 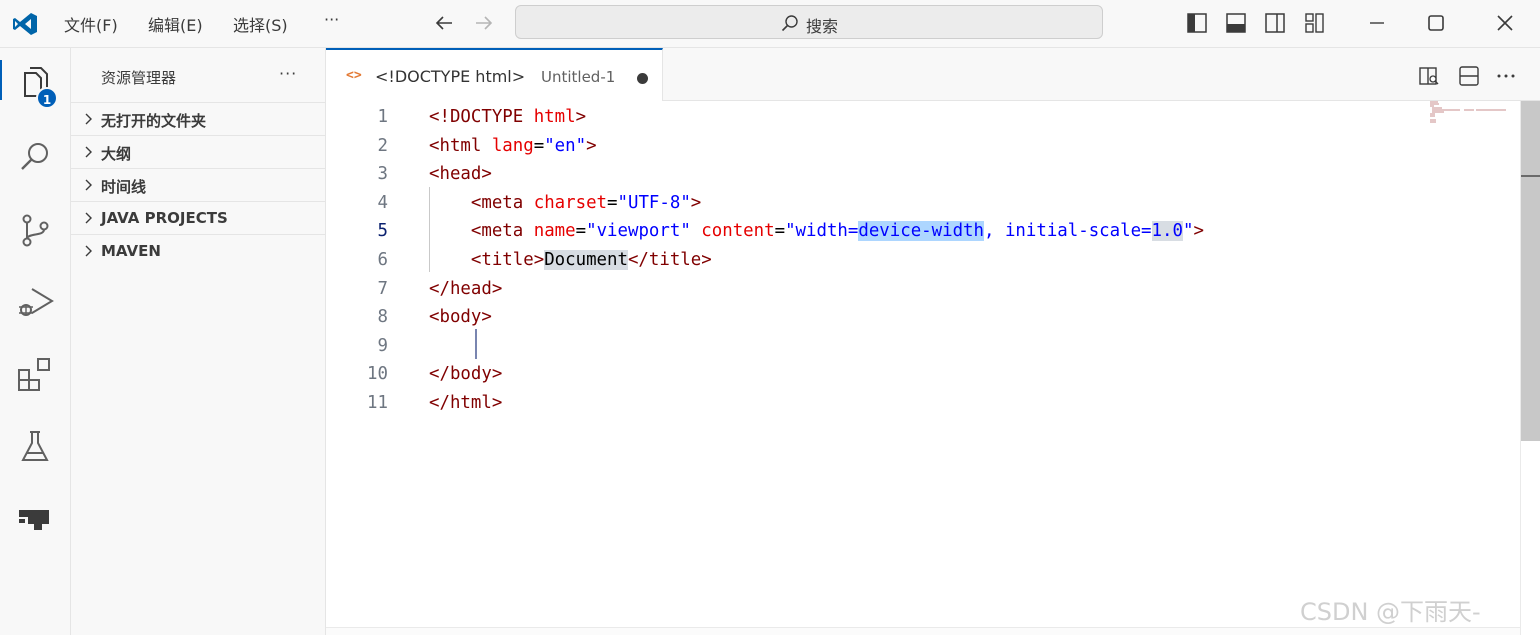 I want to click on remote-explorer-icon, so click(x=35, y=519).